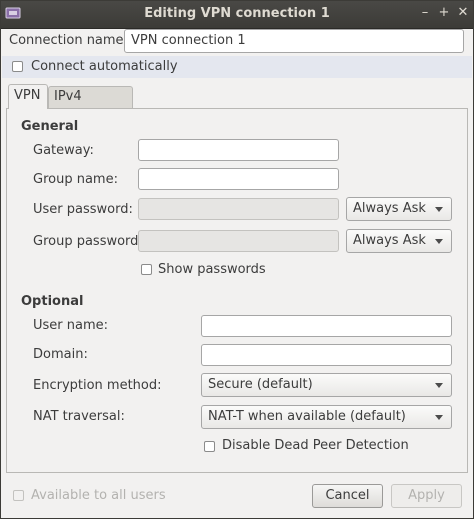 The width and height of the screenshot is (474, 519). Describe the element at coordinates (238, 179) in the screenshot. I see `group-name-input` at that location.